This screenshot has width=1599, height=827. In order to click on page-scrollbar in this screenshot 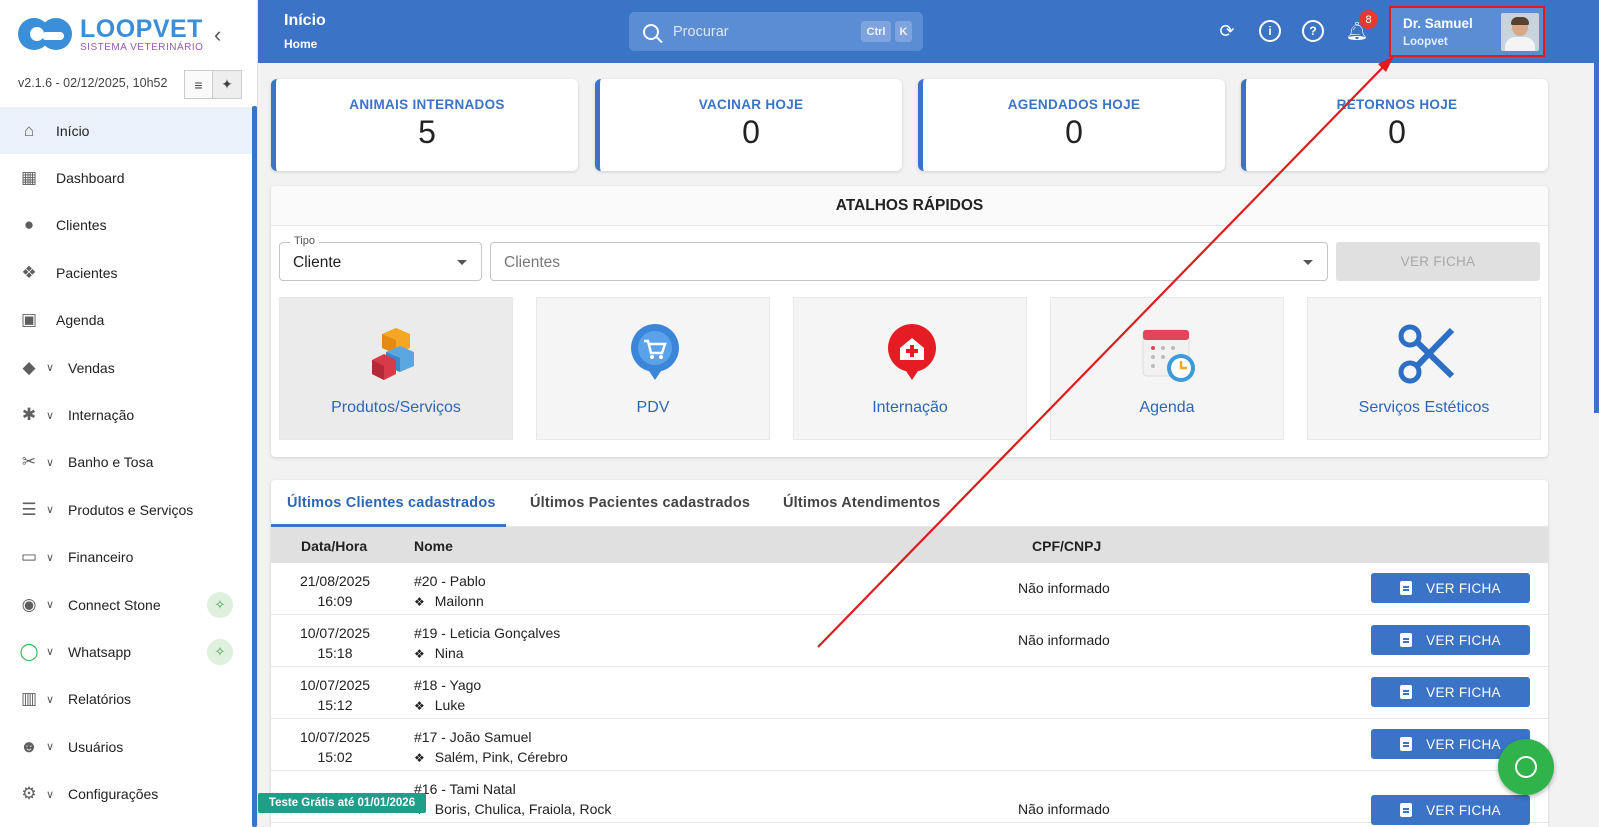, I will do `click(1596, 238)`.